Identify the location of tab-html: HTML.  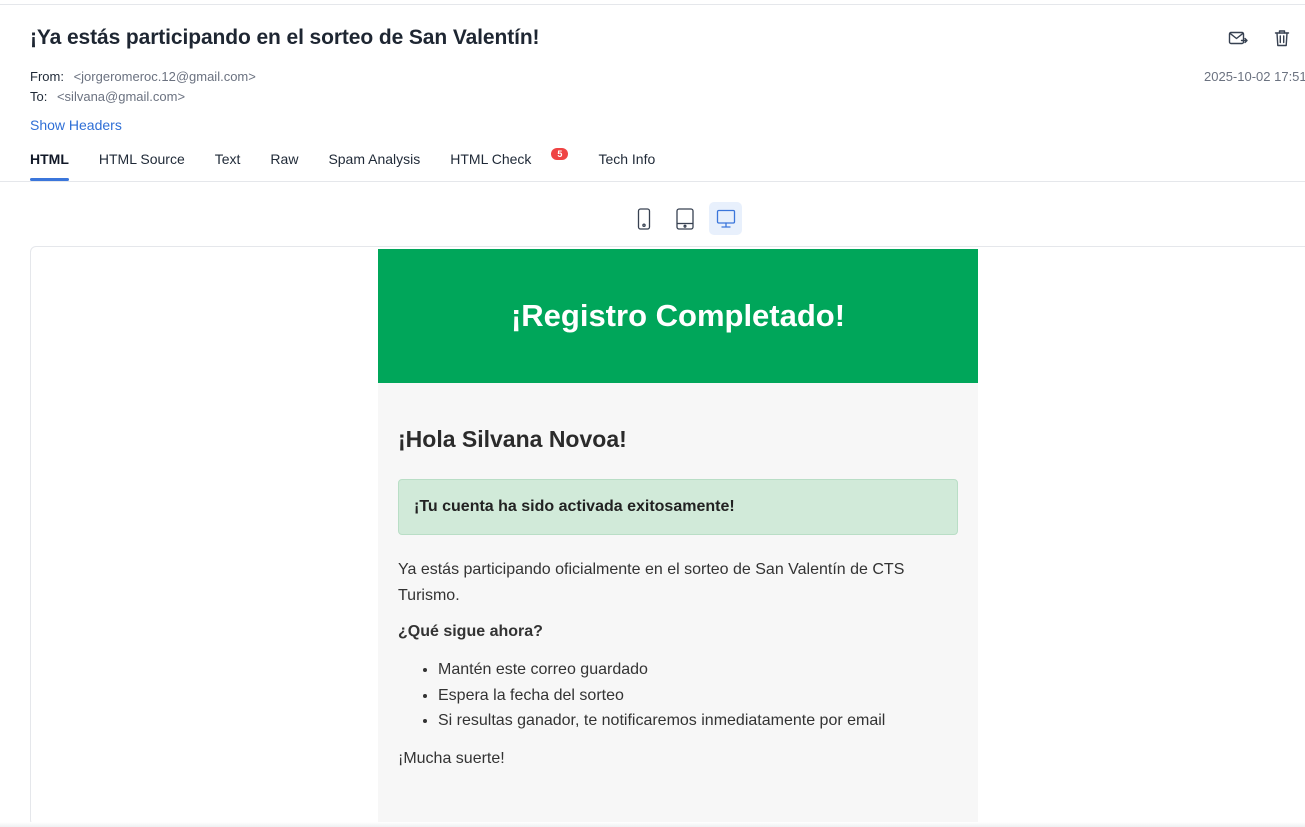
(49, 166).